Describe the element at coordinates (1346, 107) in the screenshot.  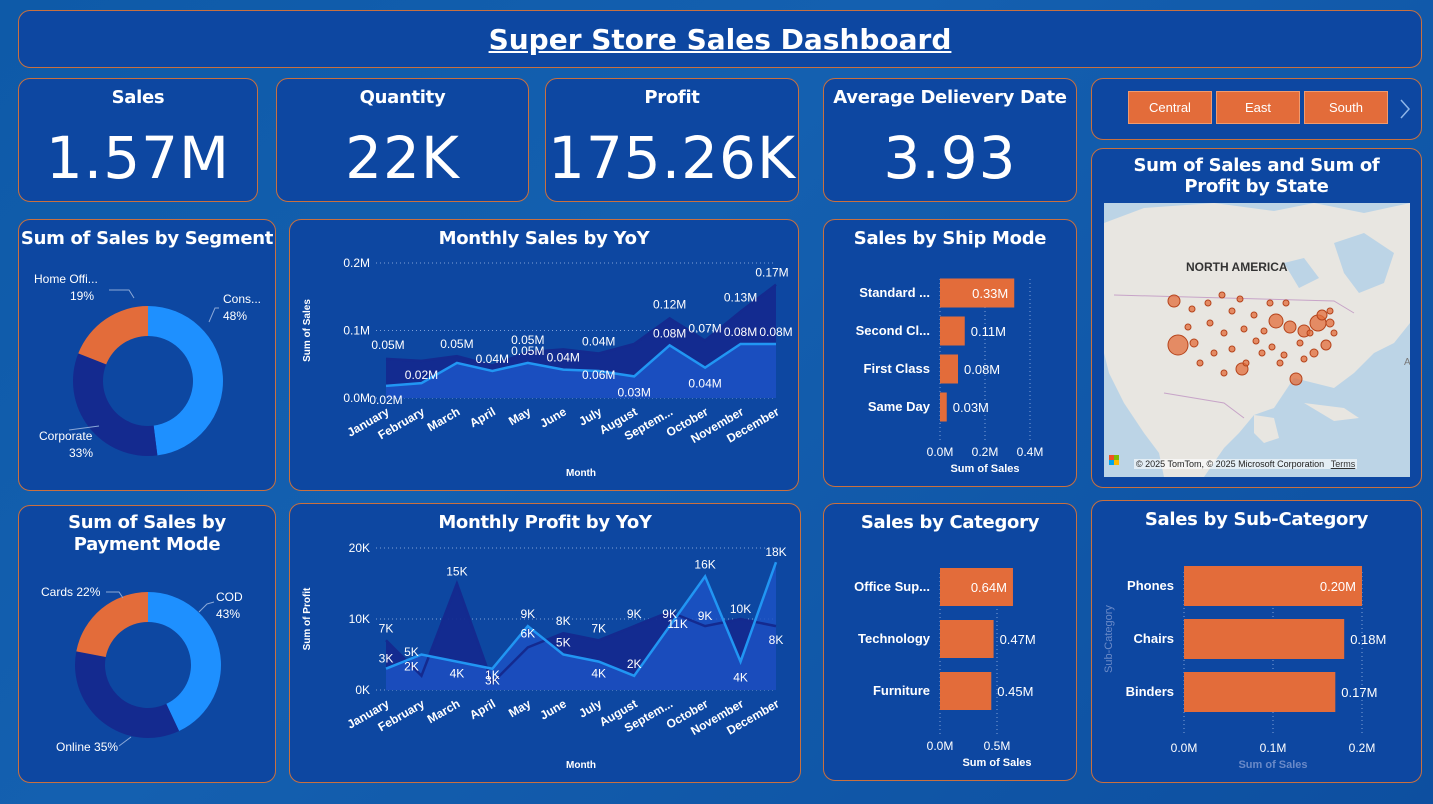
I see `slicer-item-south: South` at that location.